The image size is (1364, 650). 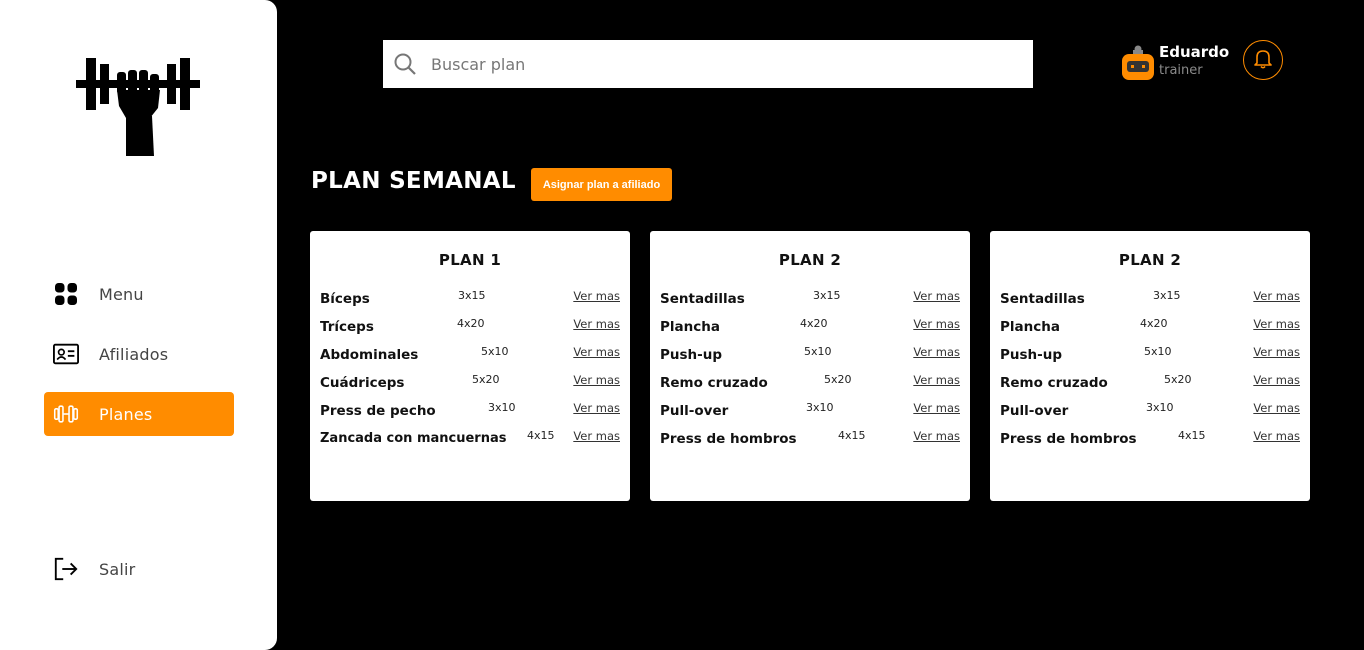 I want to click on sidebar-item-label: Menu, so click(x=121, y=294).